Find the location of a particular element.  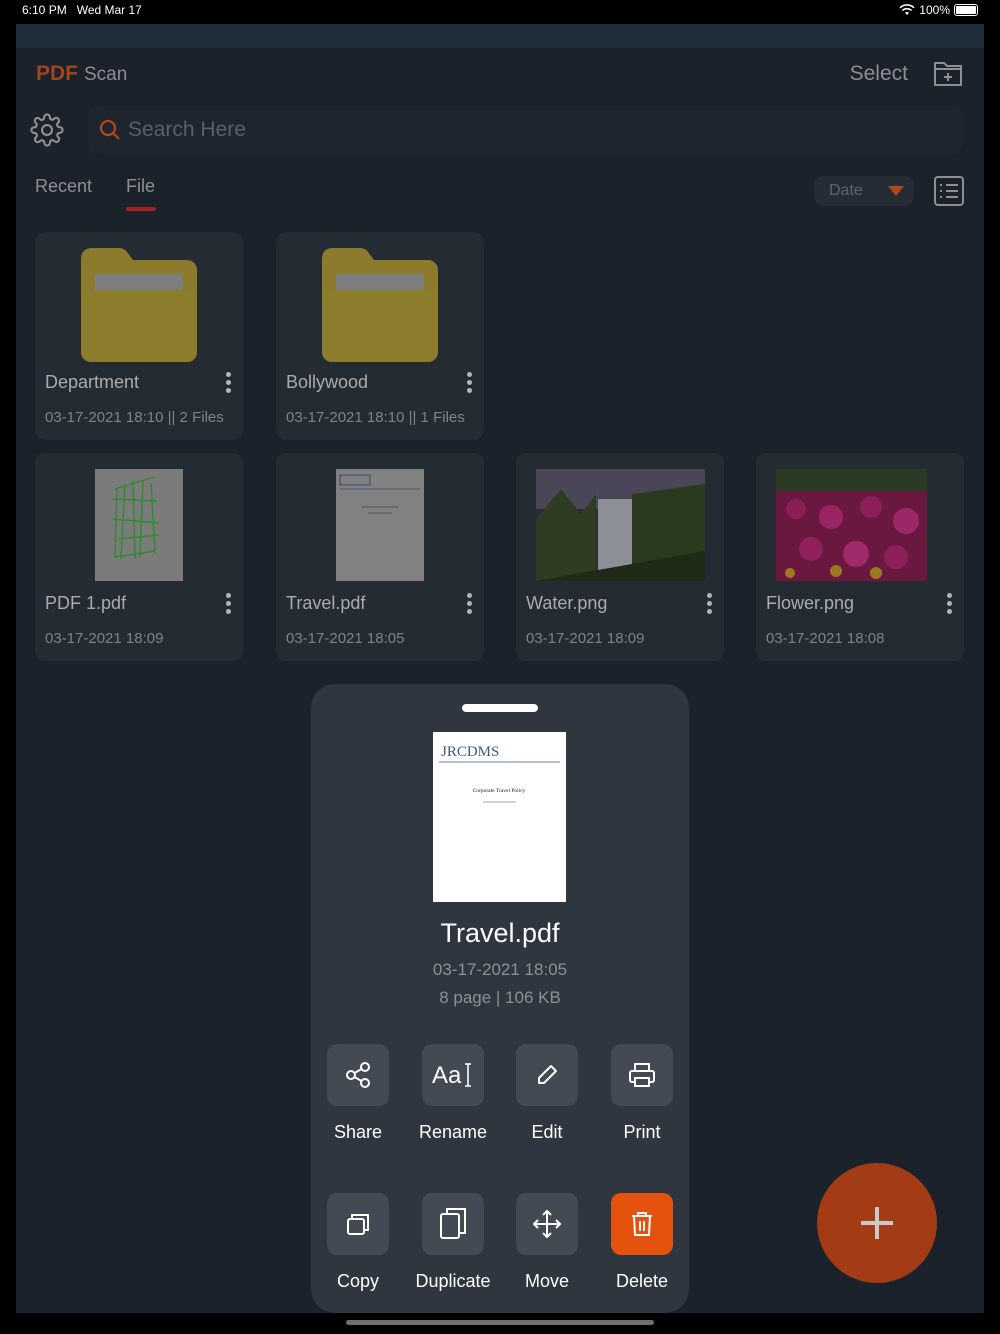

copy-button: Copy is located at coordinates (358, 1242).